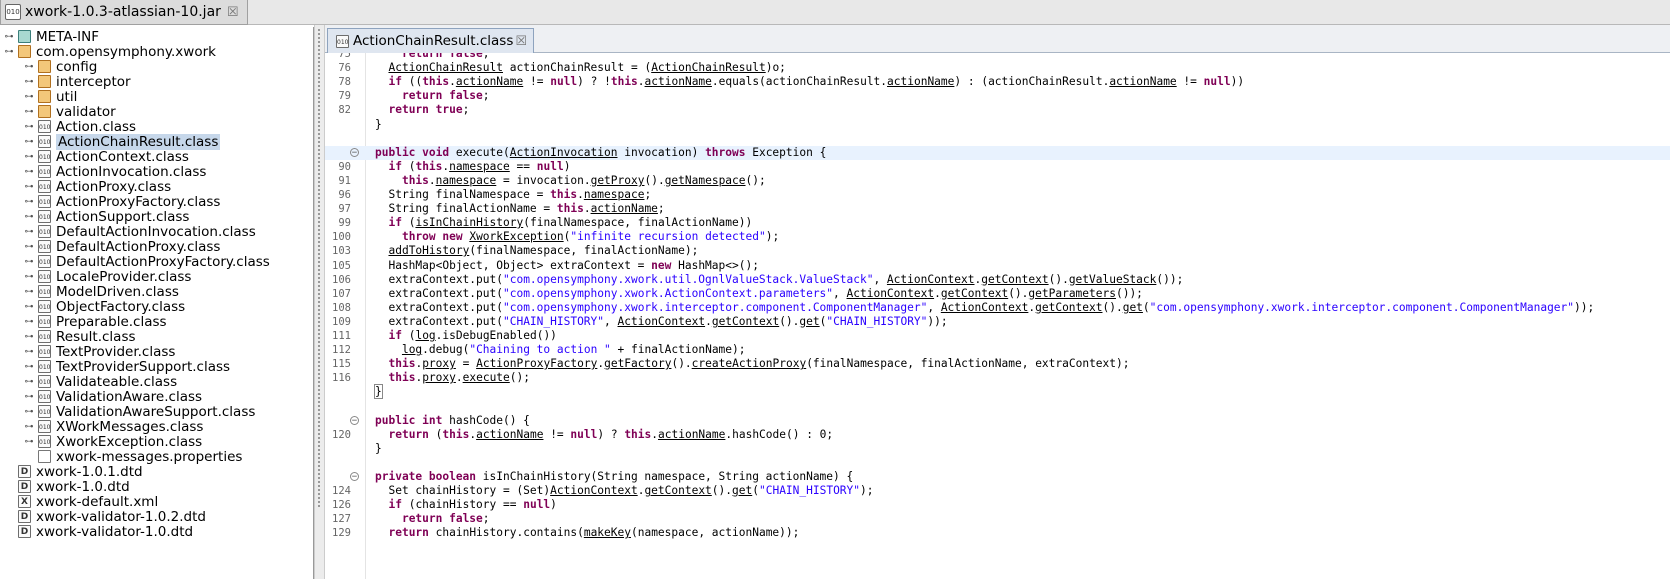 Image resolution: width=1670 pixels, height=579 pixels. I want to click on tree-item: ⊶ 010 ActionChainResult.class, so click(122, 141).